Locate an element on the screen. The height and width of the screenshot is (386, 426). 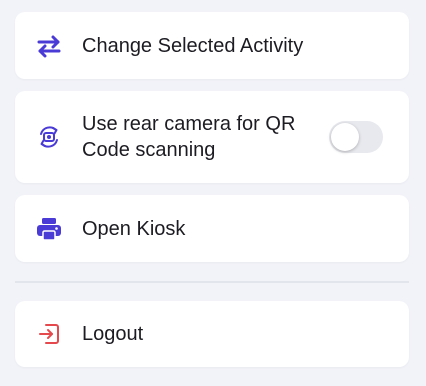
change-activity-label: Change Selected Activity is located at coordinates (193, 45).